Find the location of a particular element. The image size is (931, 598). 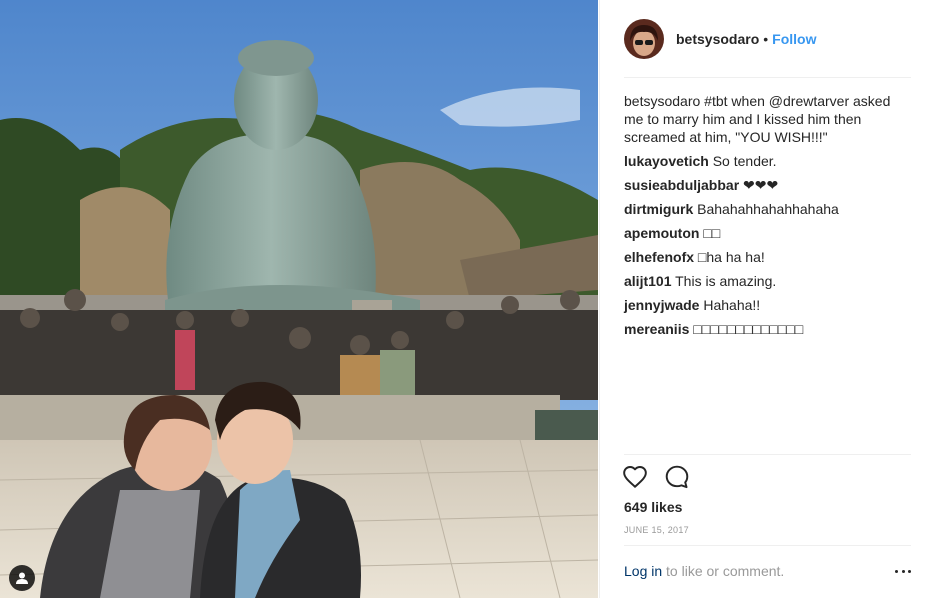

post-username: betsysodaro is located at coordinates (717, 39).